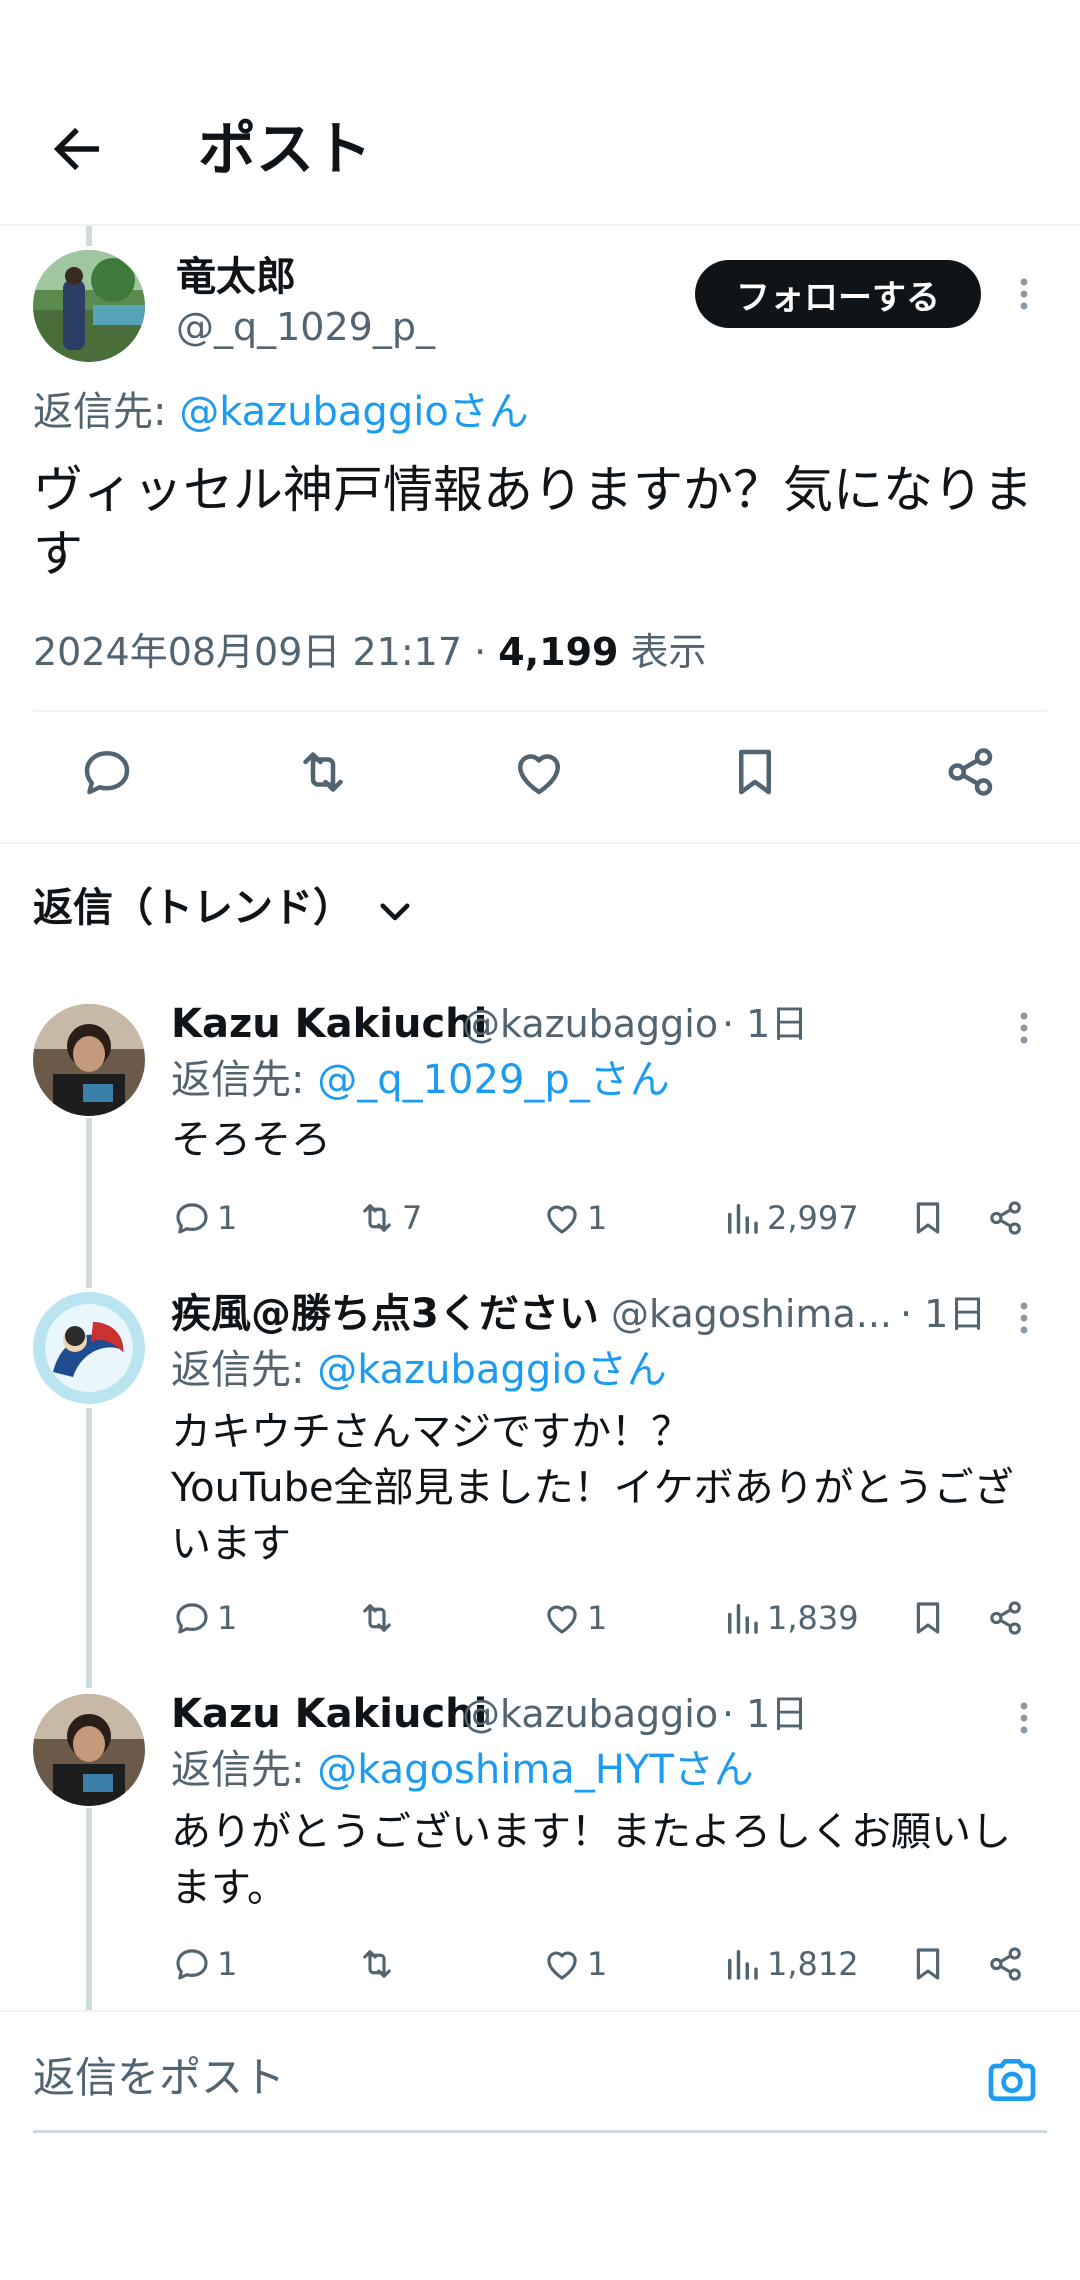 The image size is (1080, 2280). Describe the element at coordinates (493, 1080) in the screenshot. I see `reply-to-mention: @_q_1029_p_さん` at that location.